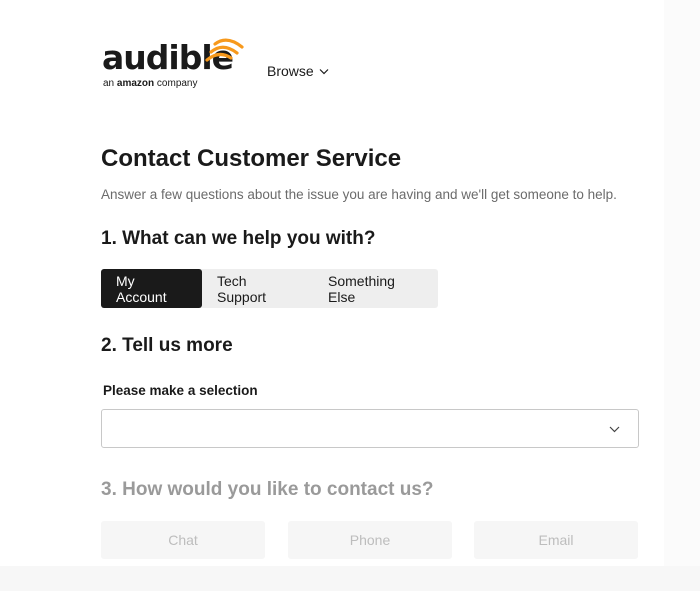  Describe the element at coordinates (251, 158) in the screenshot. I see `page-title: Contact Customer Service` at that location.